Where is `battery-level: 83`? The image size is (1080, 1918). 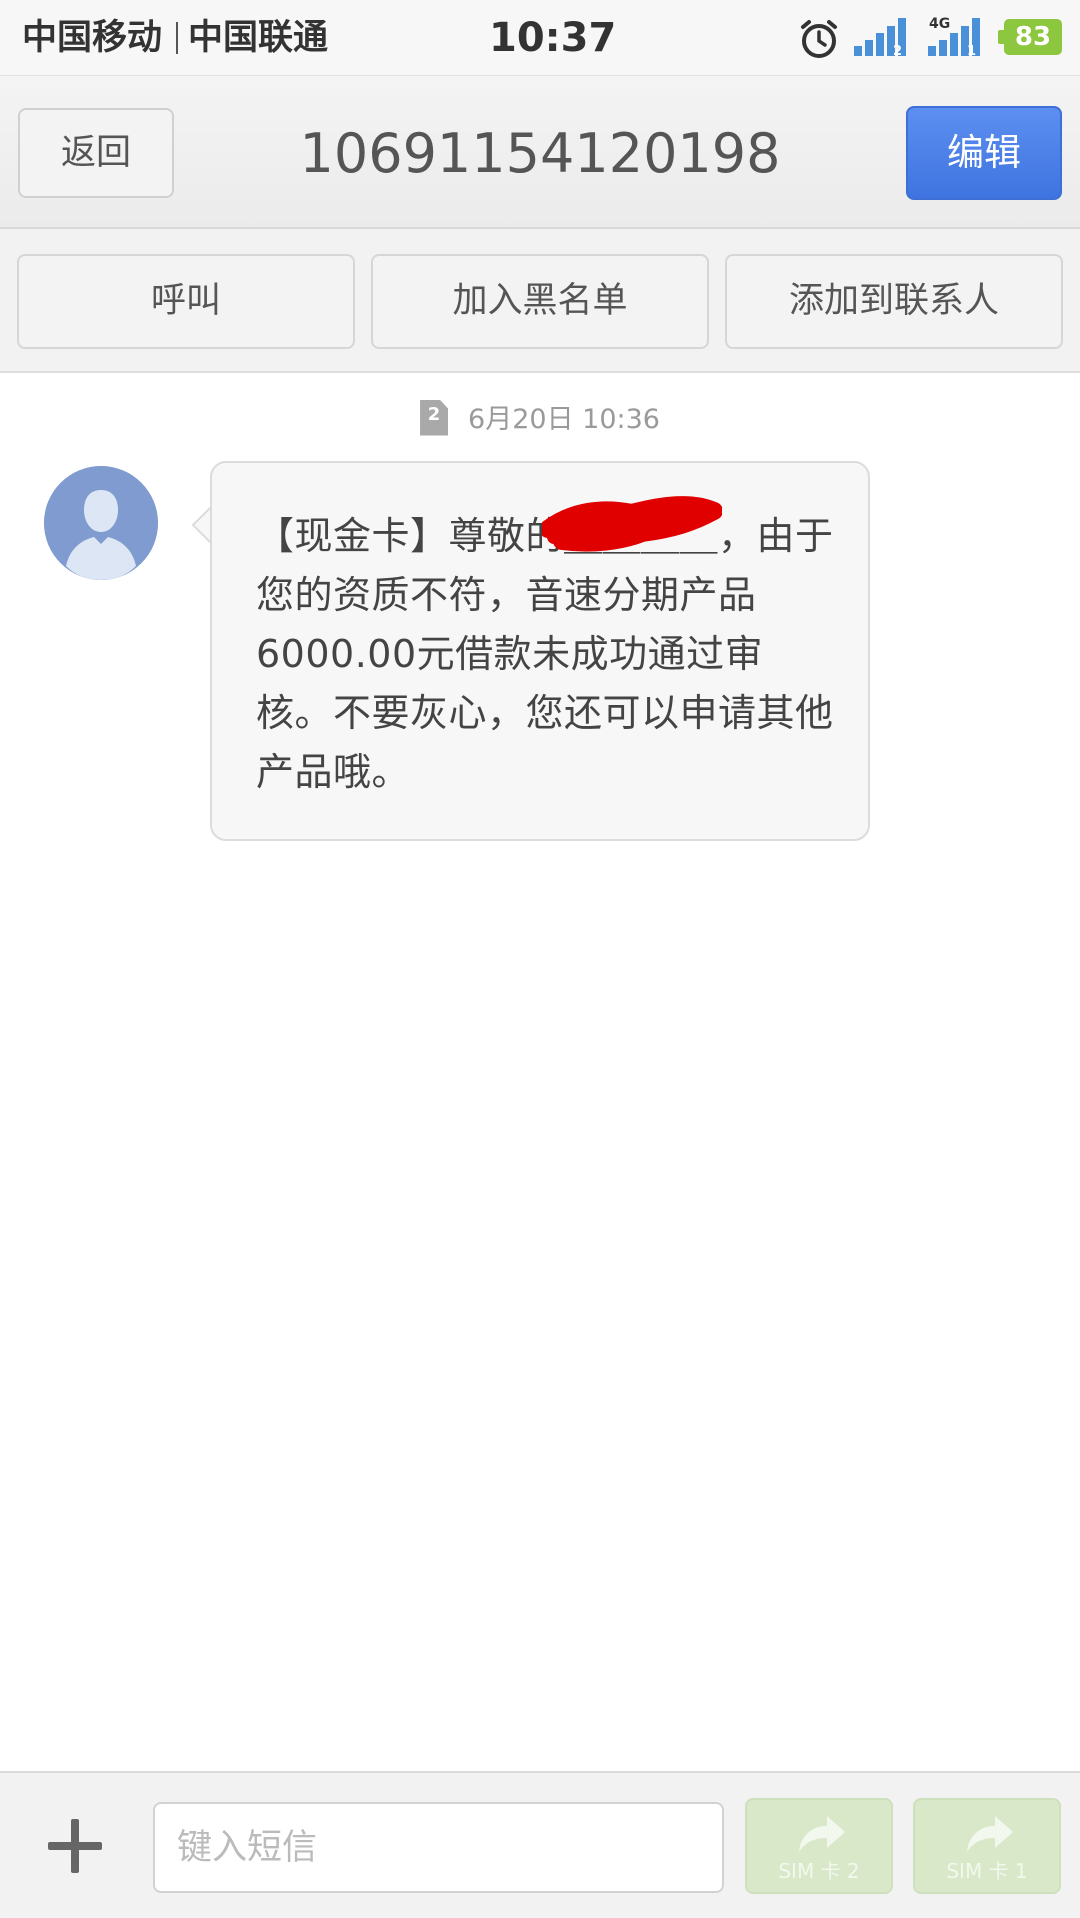 battery-level: 83 is located at coordinates (1033, 37).